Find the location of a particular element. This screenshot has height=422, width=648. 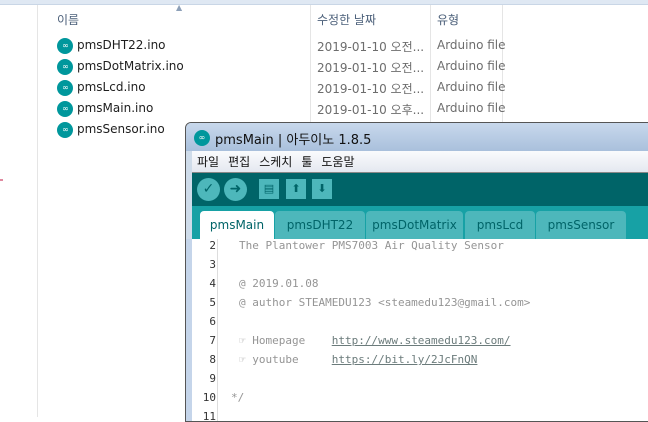

line-number: 11 is located at coordinates (209, 416).